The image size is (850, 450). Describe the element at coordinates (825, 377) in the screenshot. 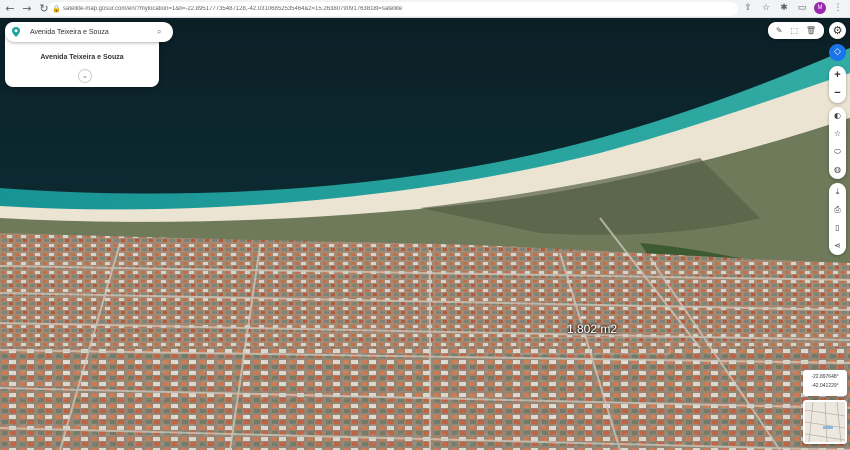

I see `latitude-text: -22.897648°` at that location.